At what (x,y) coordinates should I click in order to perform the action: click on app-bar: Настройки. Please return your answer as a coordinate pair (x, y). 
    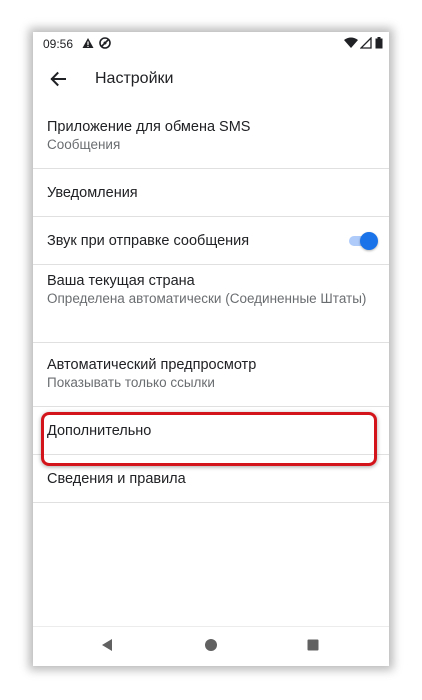
    Looking at the image, I should click on (211, 84).